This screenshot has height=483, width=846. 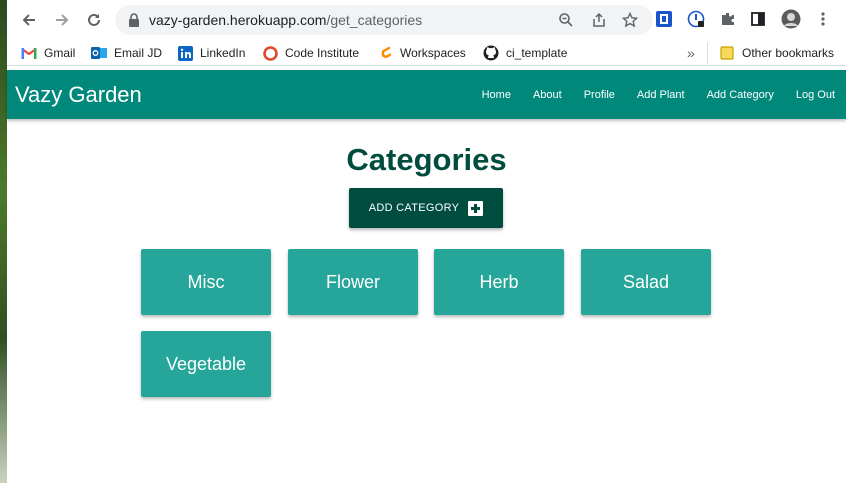 I want to click on browser-toolbar: vazy-garden.herokuapp.com/get_categories, so click(x=426, y=19).